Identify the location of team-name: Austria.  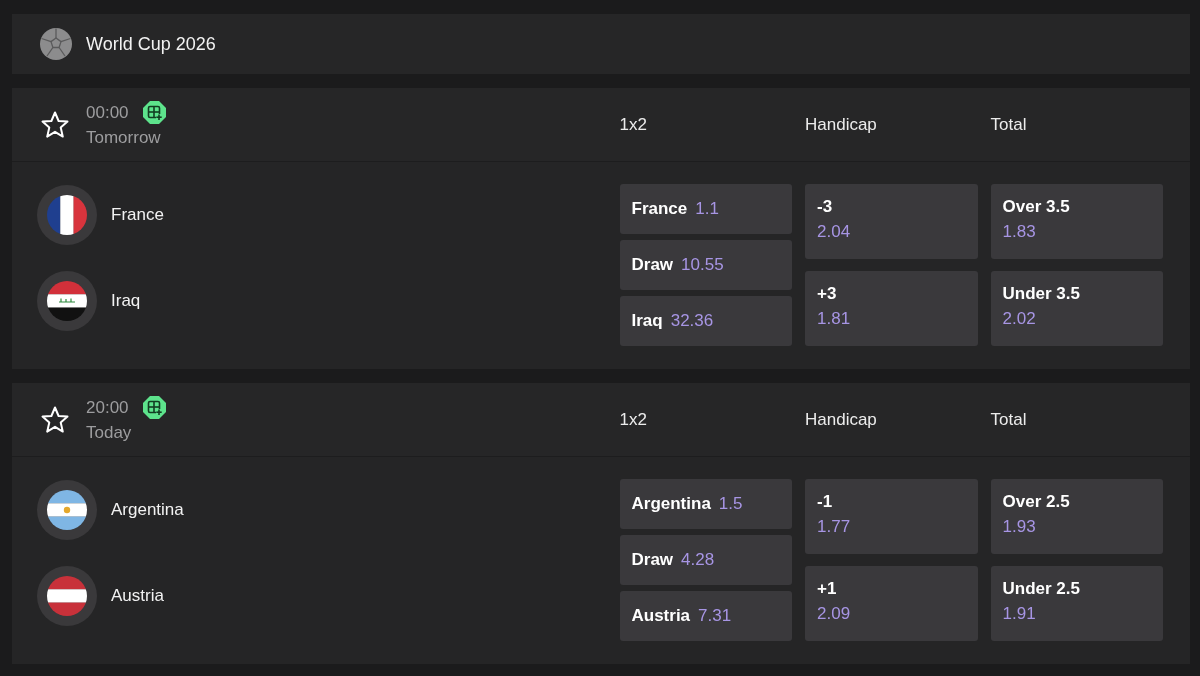
(137, 596).